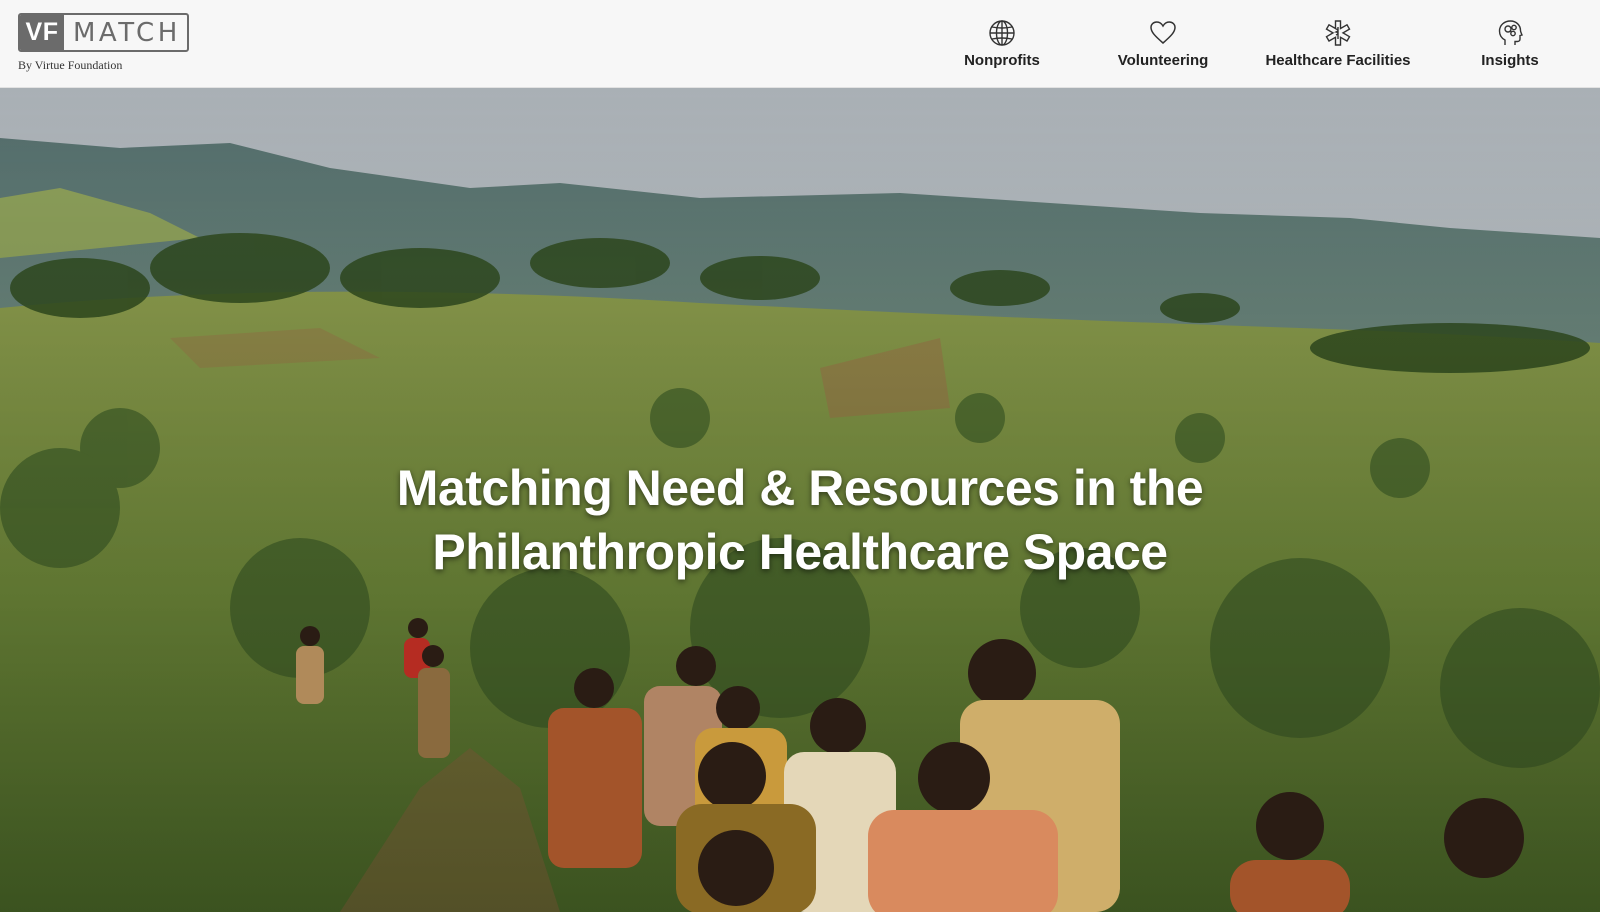  I want to click on nav-label-insights: Insights, so click(1510, 60).